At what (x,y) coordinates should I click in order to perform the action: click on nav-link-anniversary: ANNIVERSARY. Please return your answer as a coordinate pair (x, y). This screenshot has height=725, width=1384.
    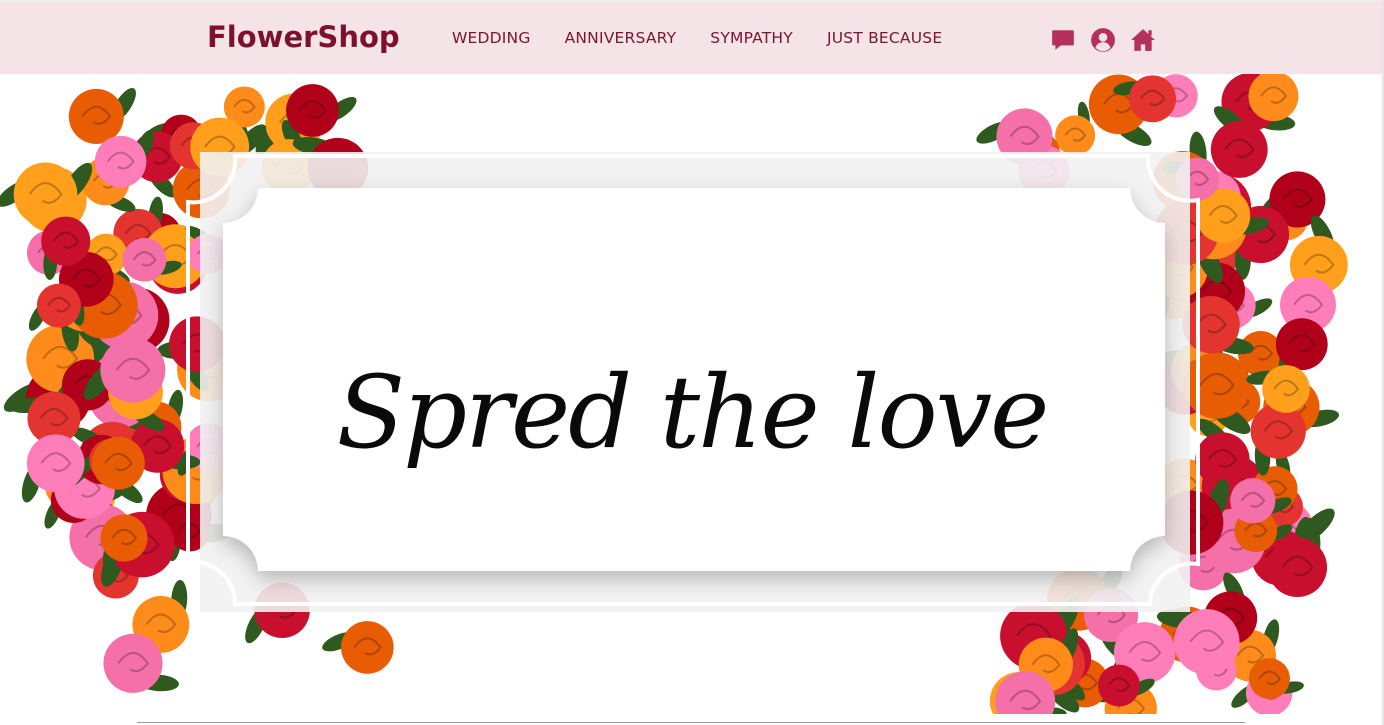
    Looking at the image, I should click on (621, 38).